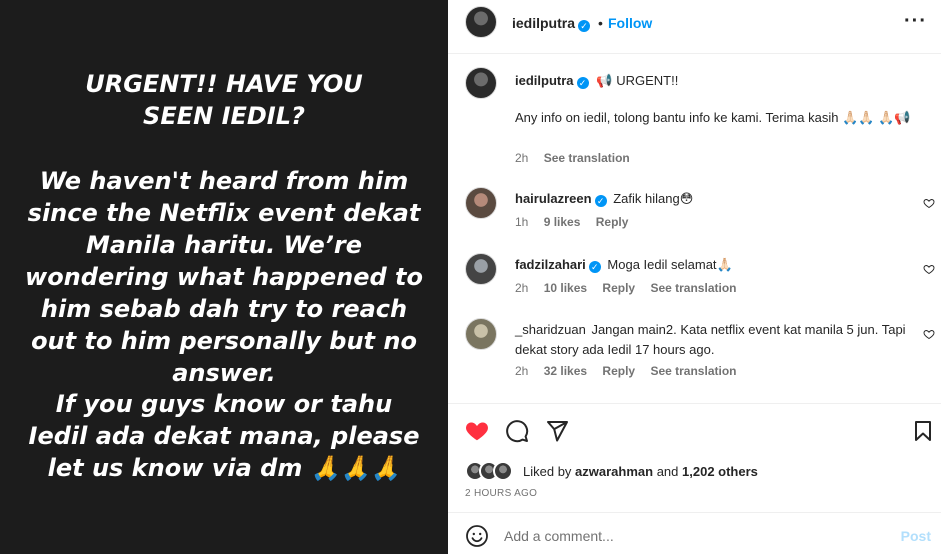  I want to click on comment-text: Zafik hilang😳, so click(653, 198).